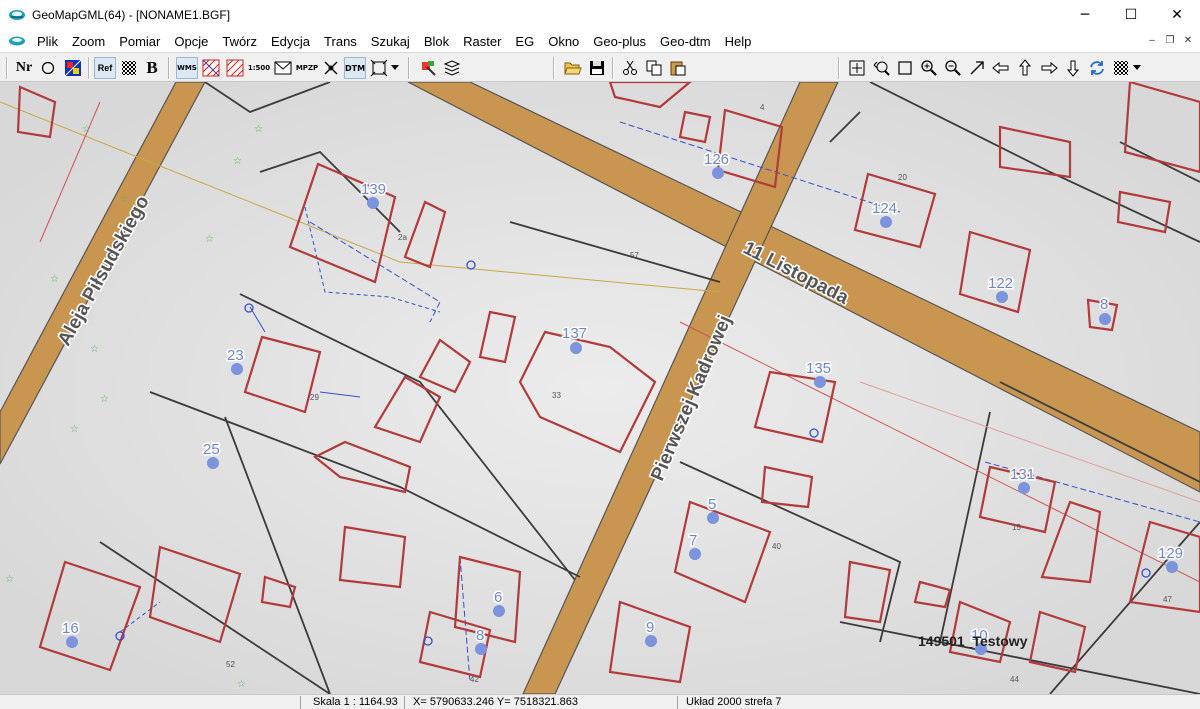 The image size is (1200, 709). I want to click on save-button, so click(597, 68).